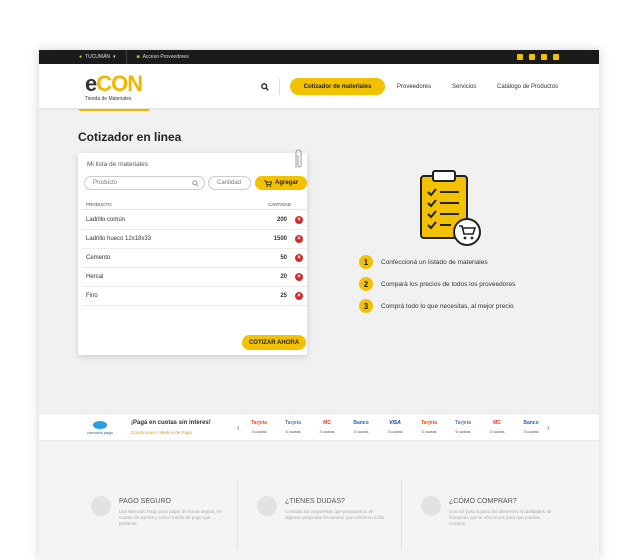  Describe the element at coordinates (464, 87) in the screenshot. I see `nav-servicios: Servicios` at that location.